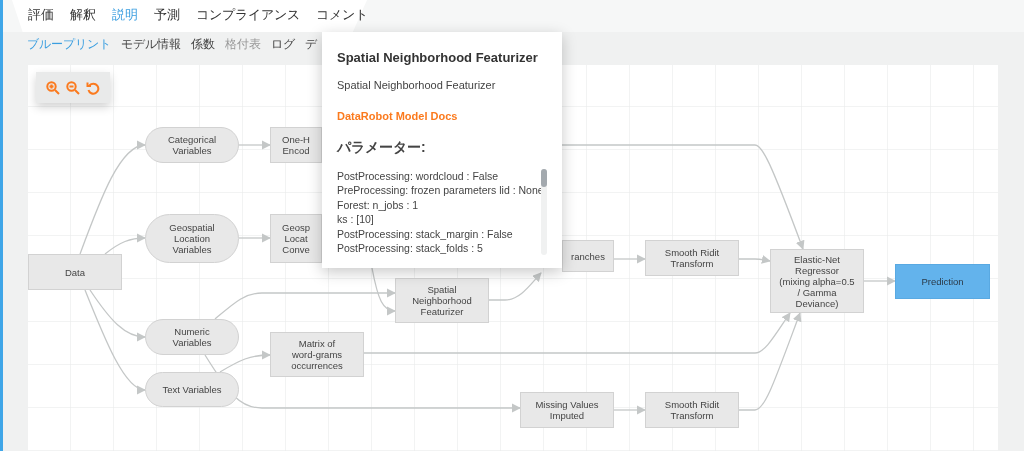 This screenshot has height=451, width=1024. I want to click on variable-node: Text Variables, so click(192, 389).